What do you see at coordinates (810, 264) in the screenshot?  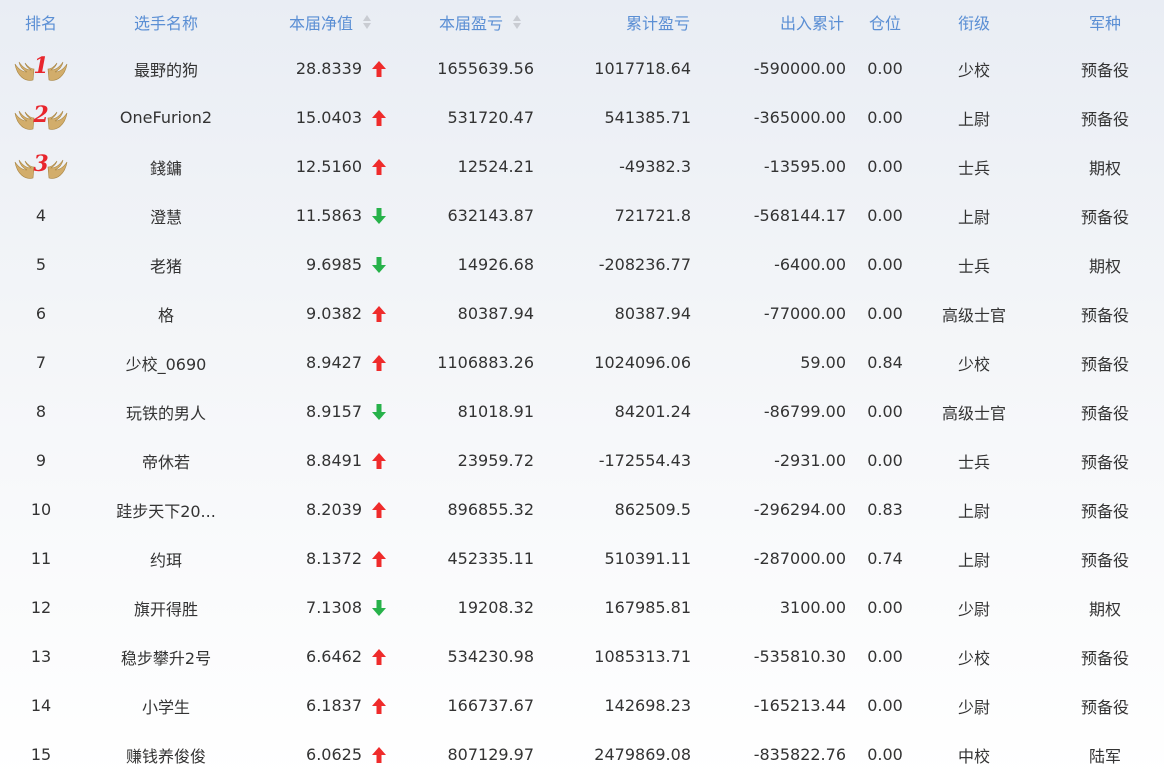 I see `cumulative-flow: -6400.00` at bounding box center [810, 264].